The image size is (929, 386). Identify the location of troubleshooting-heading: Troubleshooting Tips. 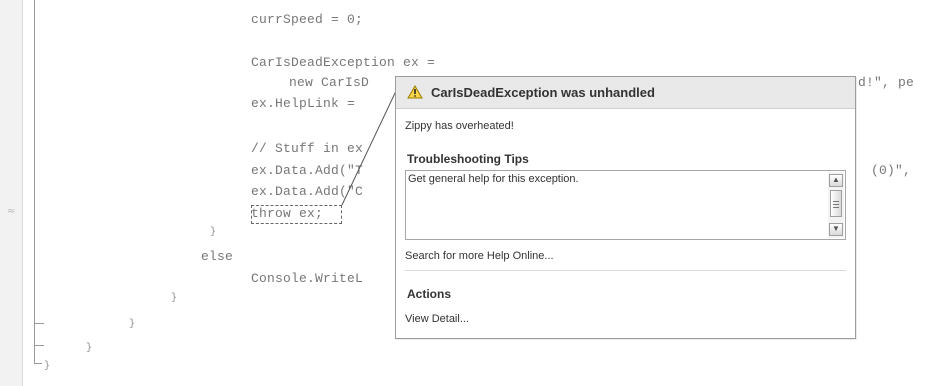
(468, 159).